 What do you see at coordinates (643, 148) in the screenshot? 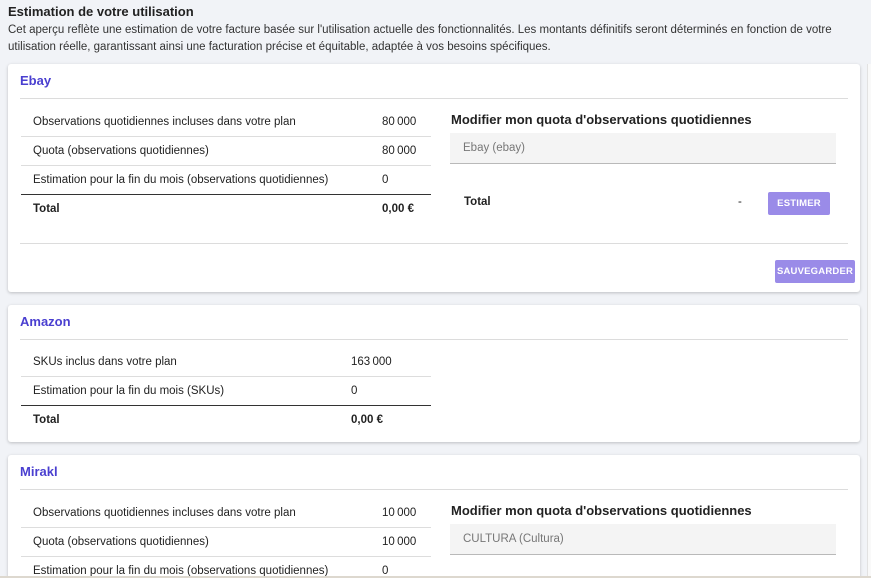
I see `marketplace-select: Ebay (ebay)` at bounding box center [643, 148].